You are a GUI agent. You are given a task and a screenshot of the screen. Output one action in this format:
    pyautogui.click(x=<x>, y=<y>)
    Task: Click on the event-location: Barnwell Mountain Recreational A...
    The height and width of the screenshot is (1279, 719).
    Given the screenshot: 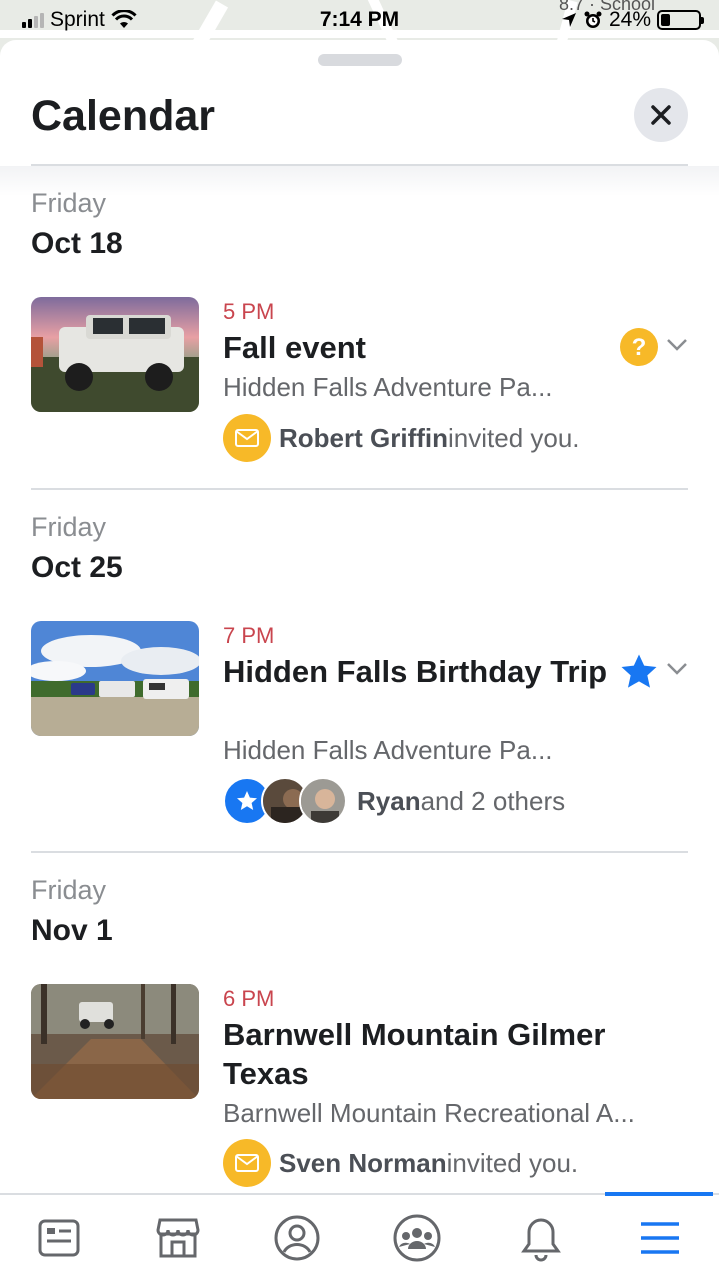 What is the action you would take?
    pyautogui.click(x=429, y=1113)
    